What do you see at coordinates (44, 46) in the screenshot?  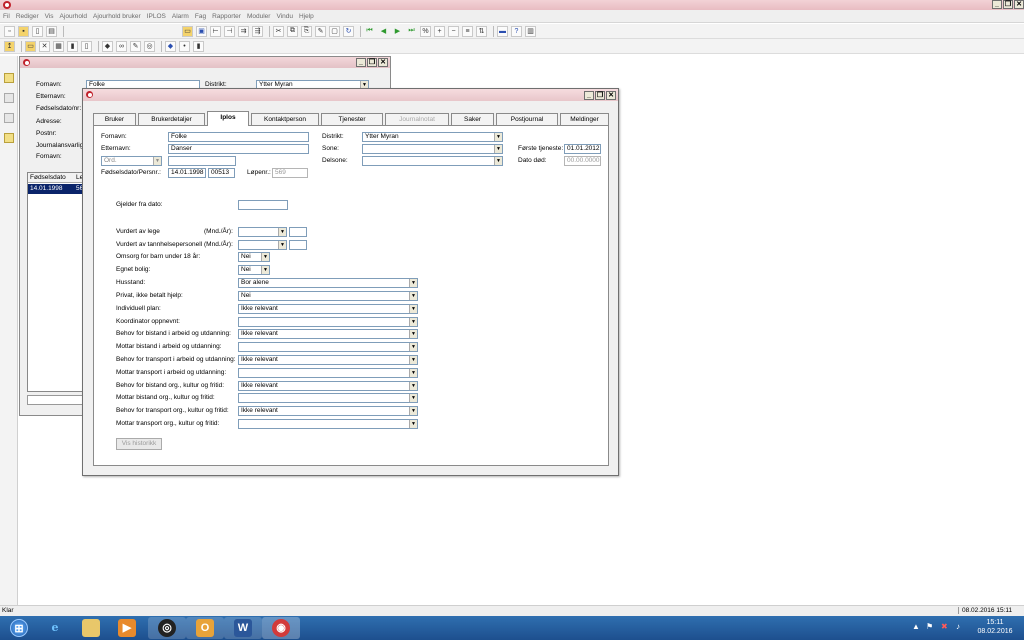 I see `tools-icon: ✕` at bounding box center [44, 46].